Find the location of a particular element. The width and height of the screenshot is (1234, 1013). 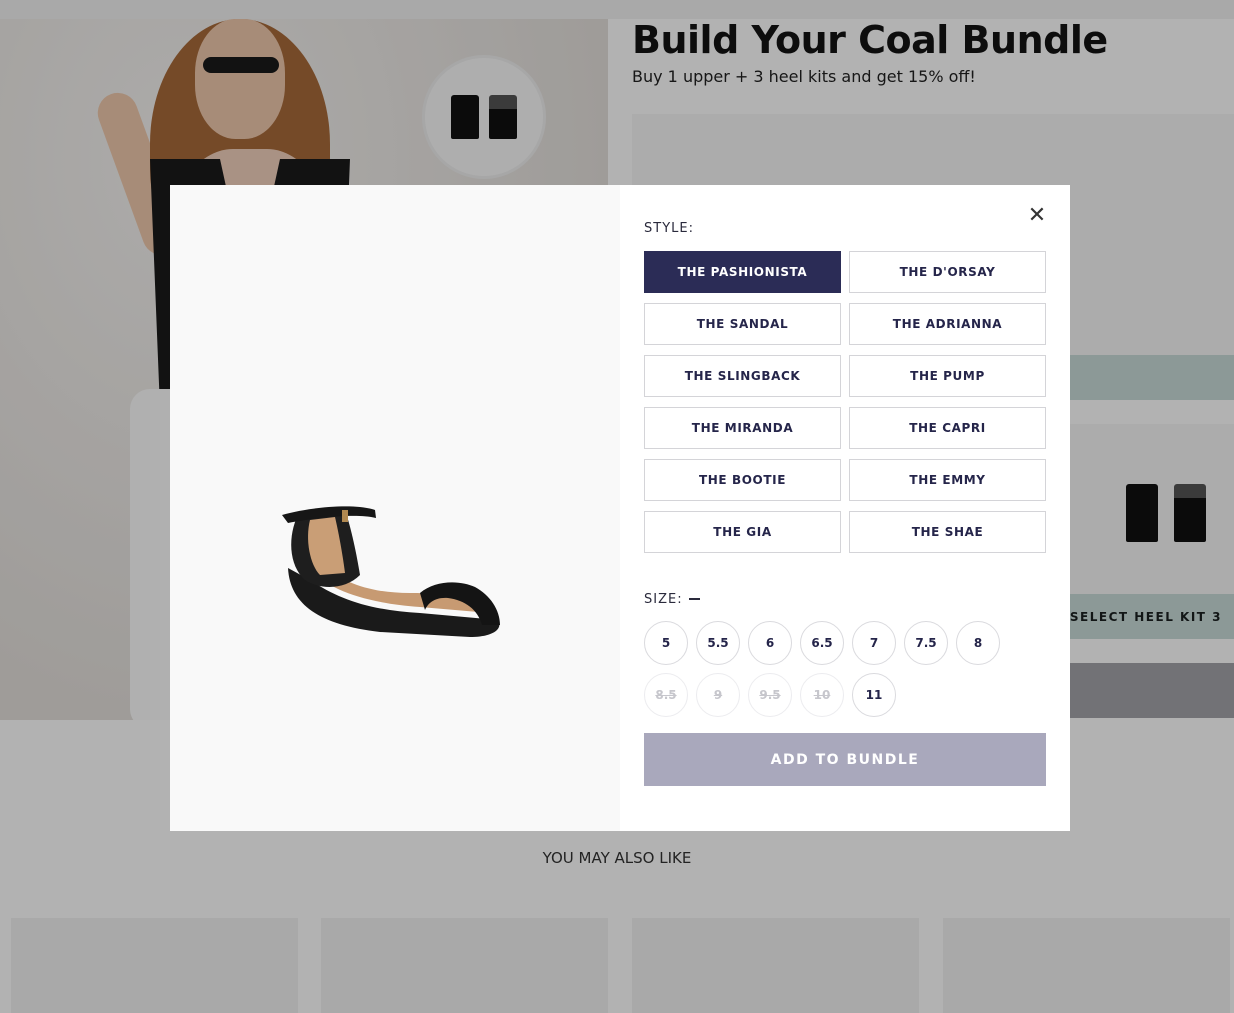

size-option-unavailable: 10 is located at coordinates (822, 695).